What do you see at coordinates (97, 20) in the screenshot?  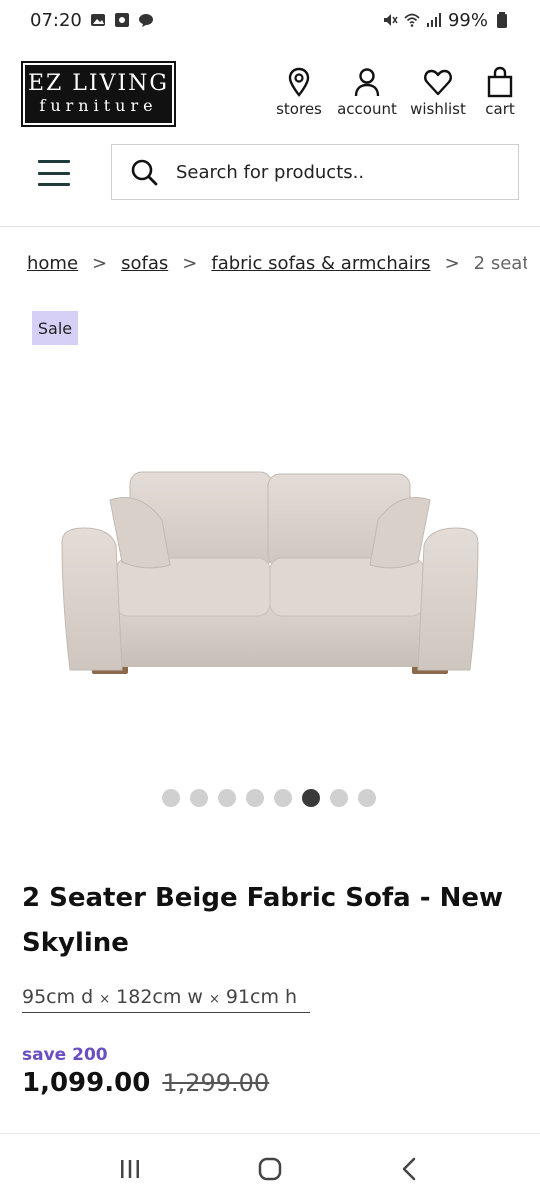 I see `gallery-icon` at bounding box center [97, 20].